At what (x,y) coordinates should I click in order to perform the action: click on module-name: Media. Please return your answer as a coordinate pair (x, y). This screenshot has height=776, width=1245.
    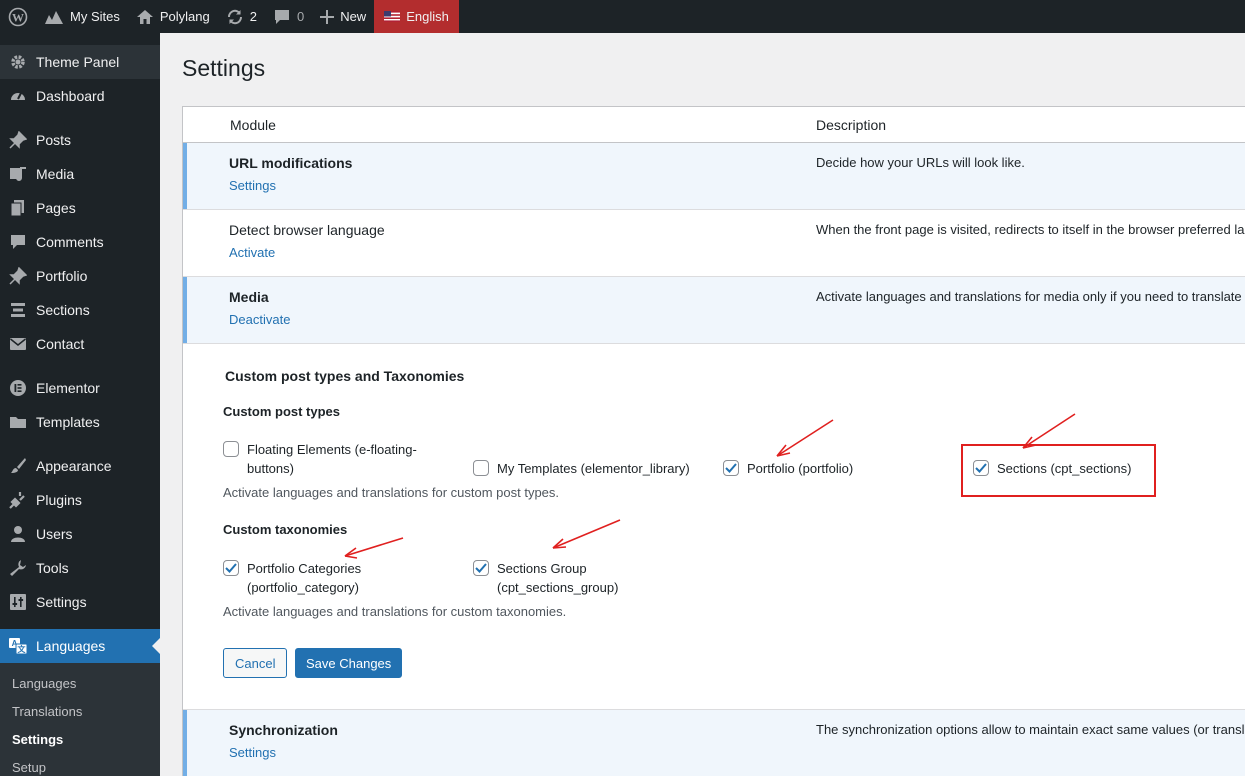
    Looking at the image, I should click on (249, 297).